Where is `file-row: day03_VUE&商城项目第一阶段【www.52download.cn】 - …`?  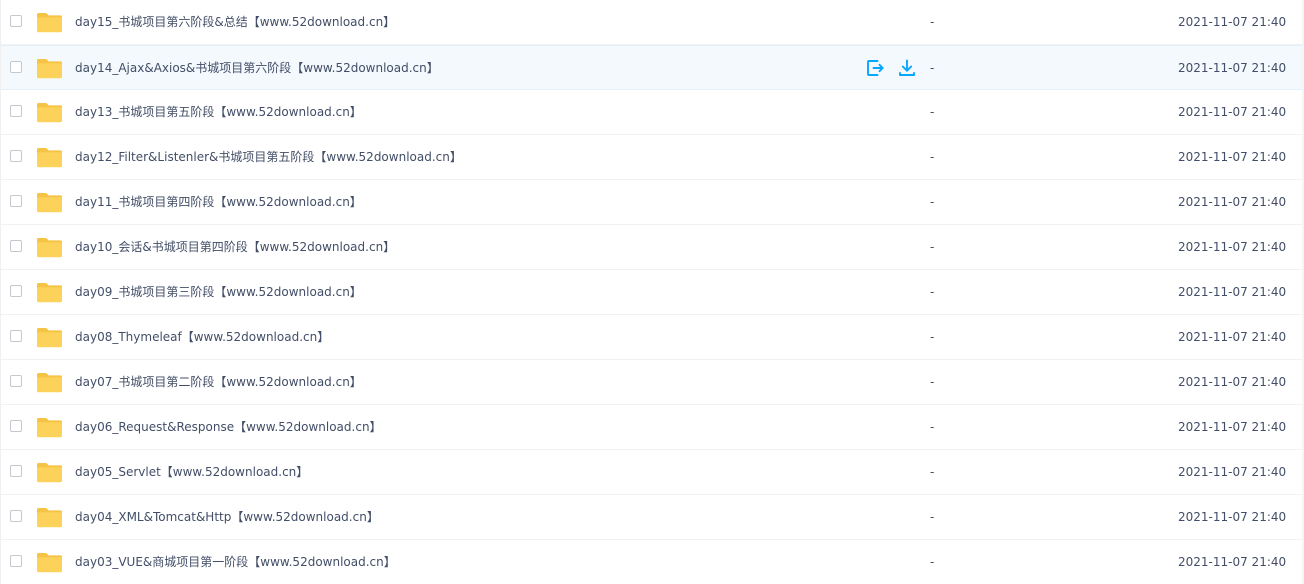 file-row: day03_VUE&商城项目第一阶段【www.52download.cn】 - … is located at coordinates (652, 562).